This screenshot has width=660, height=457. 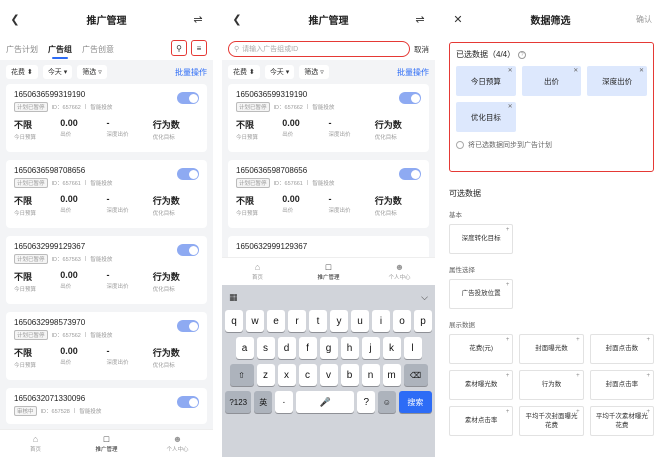 I want to click on confirm-button: 确认, so click(x=644, y=19).